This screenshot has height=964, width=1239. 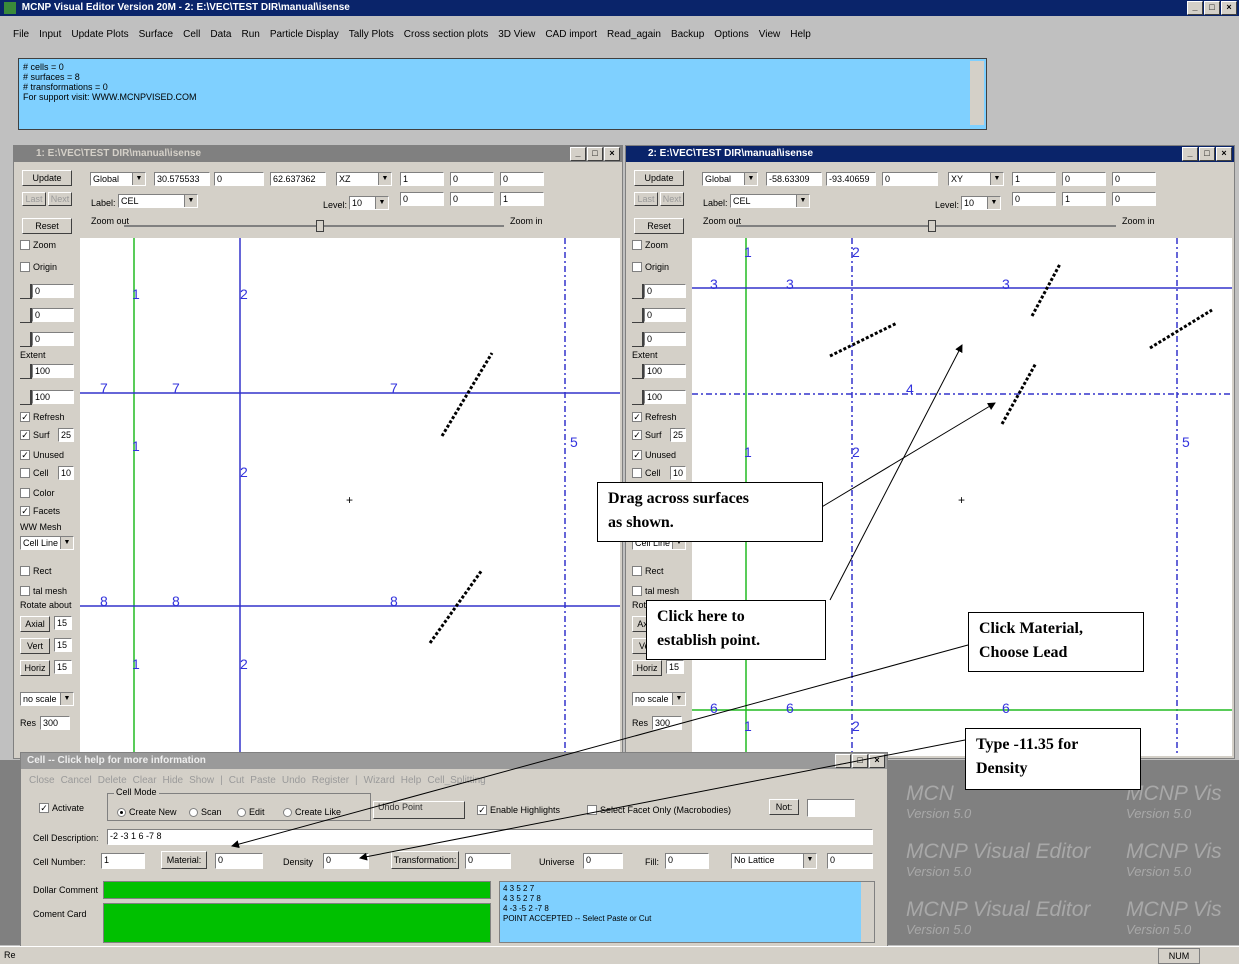 I want to click on arrow-material, so click(x=600, y=746).